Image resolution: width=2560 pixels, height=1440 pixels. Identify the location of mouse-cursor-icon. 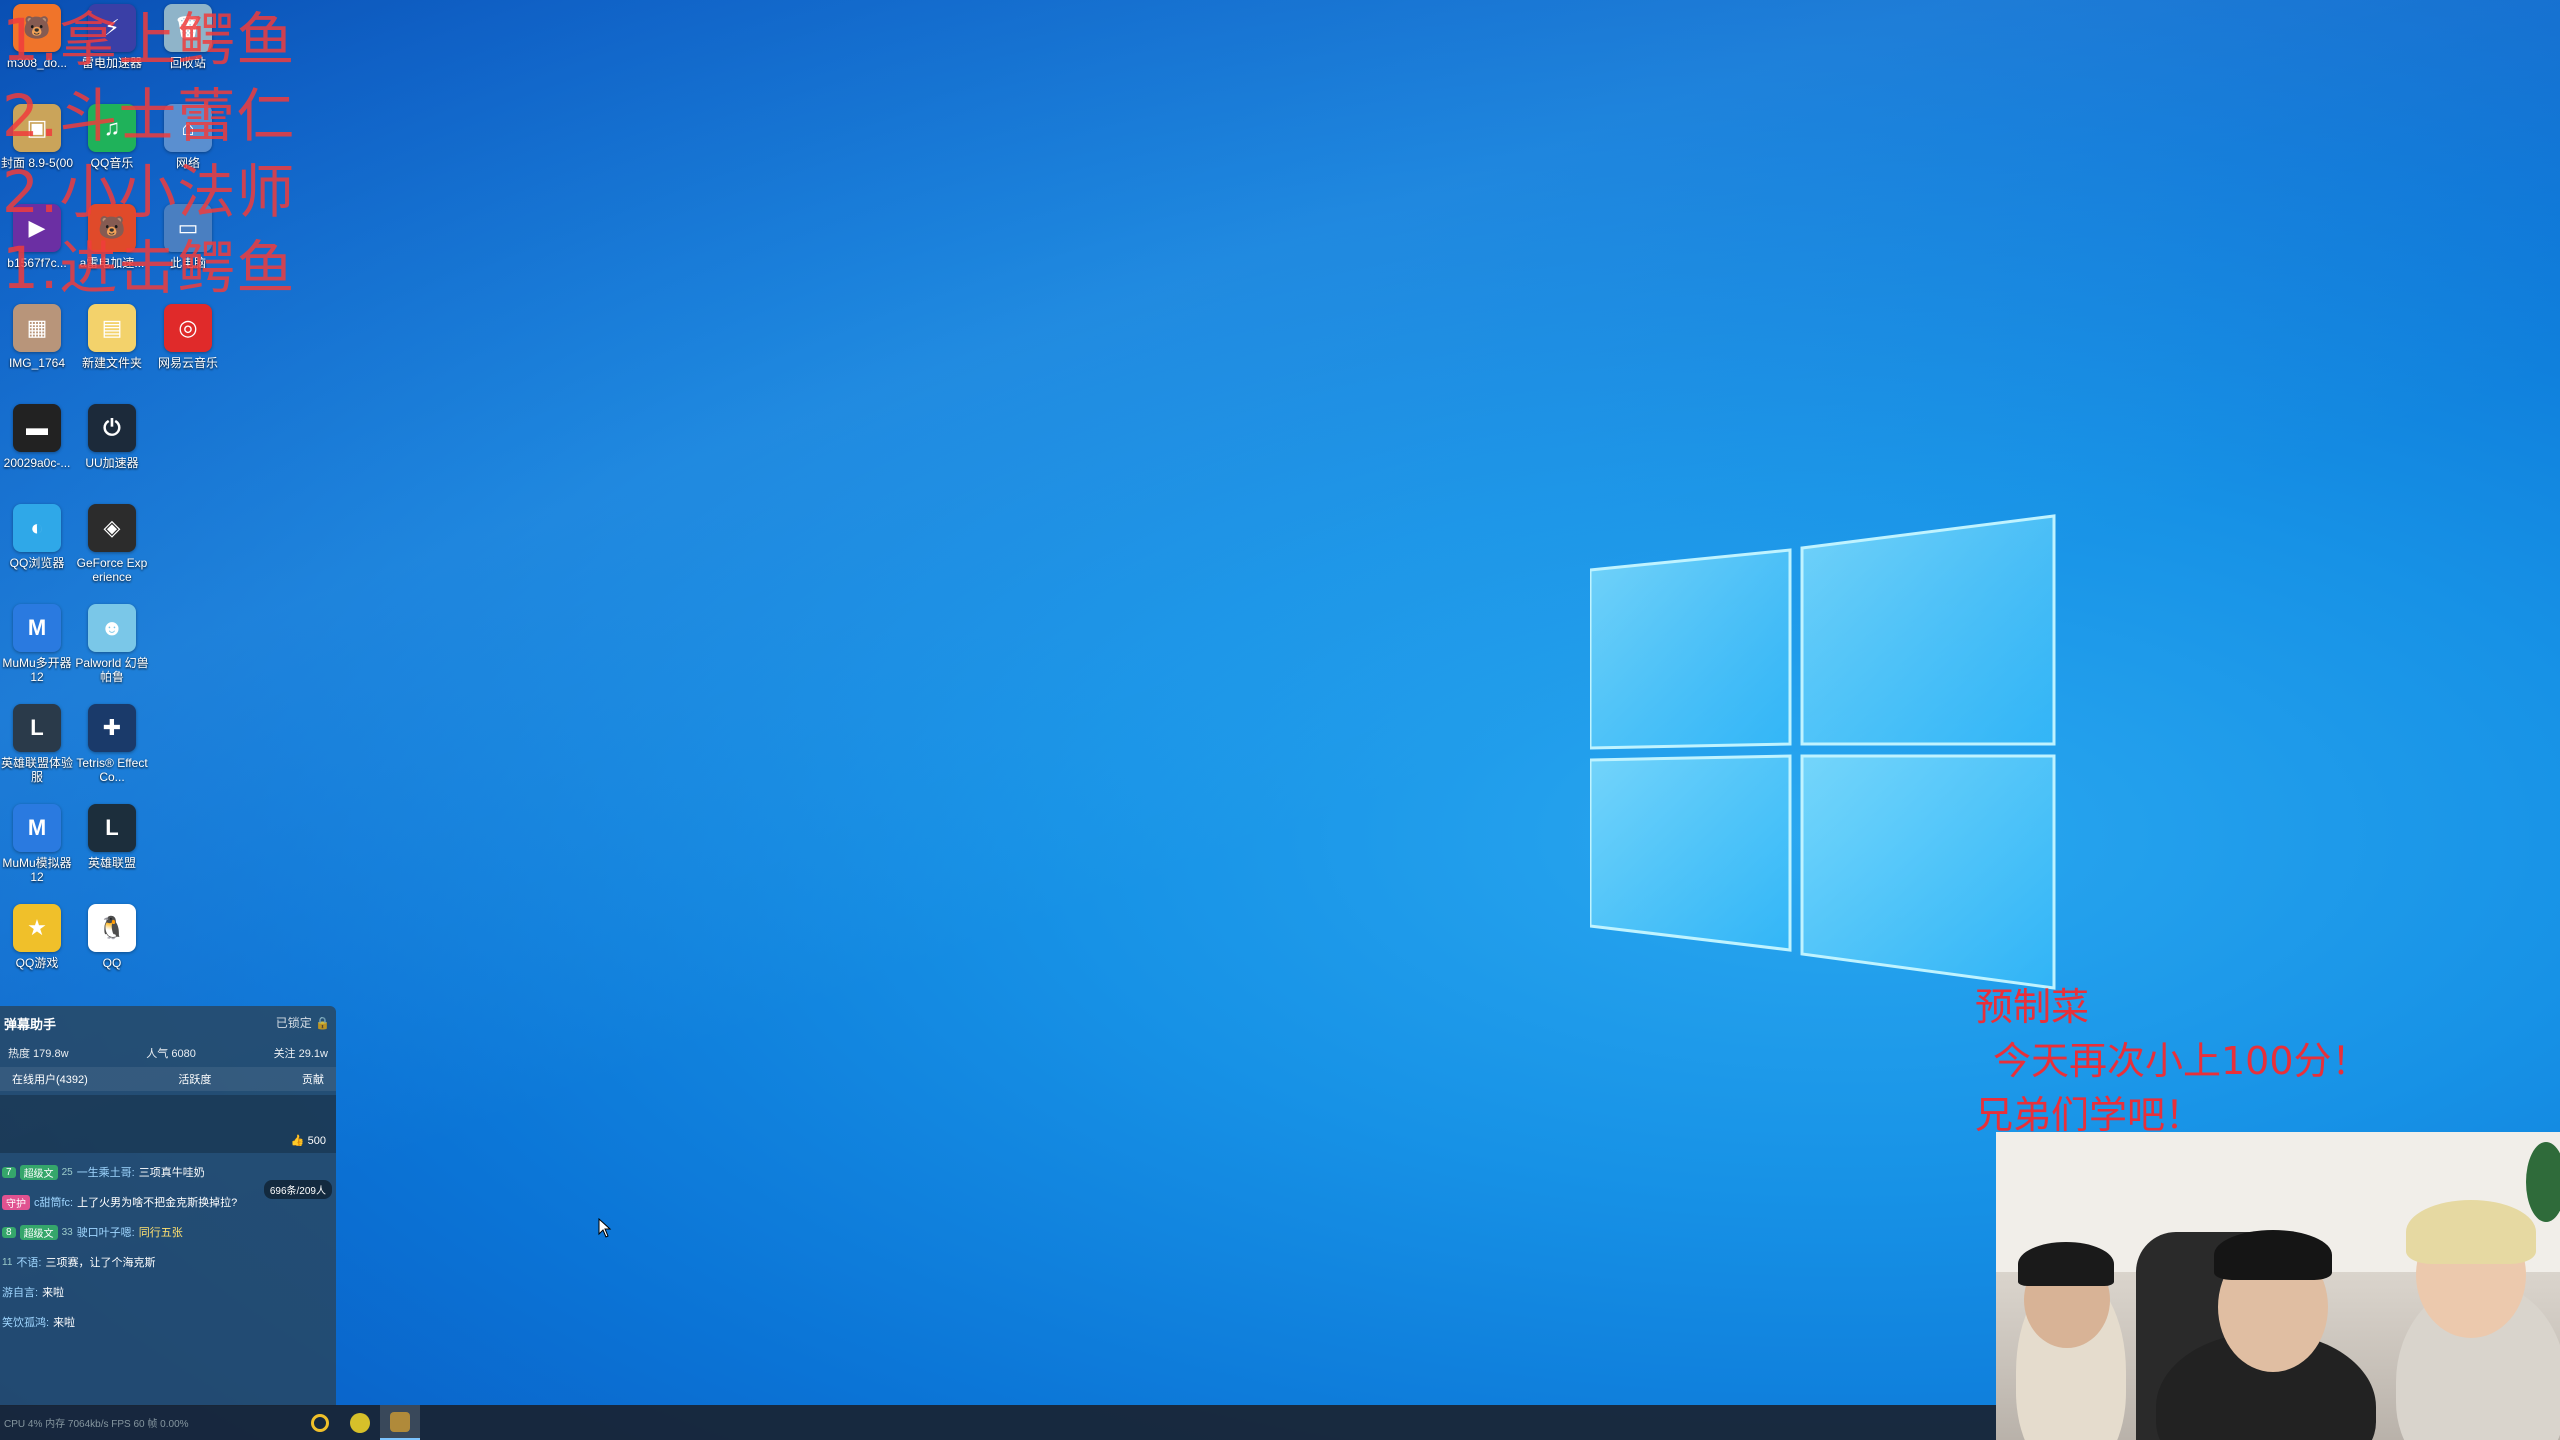
(605, 1228).